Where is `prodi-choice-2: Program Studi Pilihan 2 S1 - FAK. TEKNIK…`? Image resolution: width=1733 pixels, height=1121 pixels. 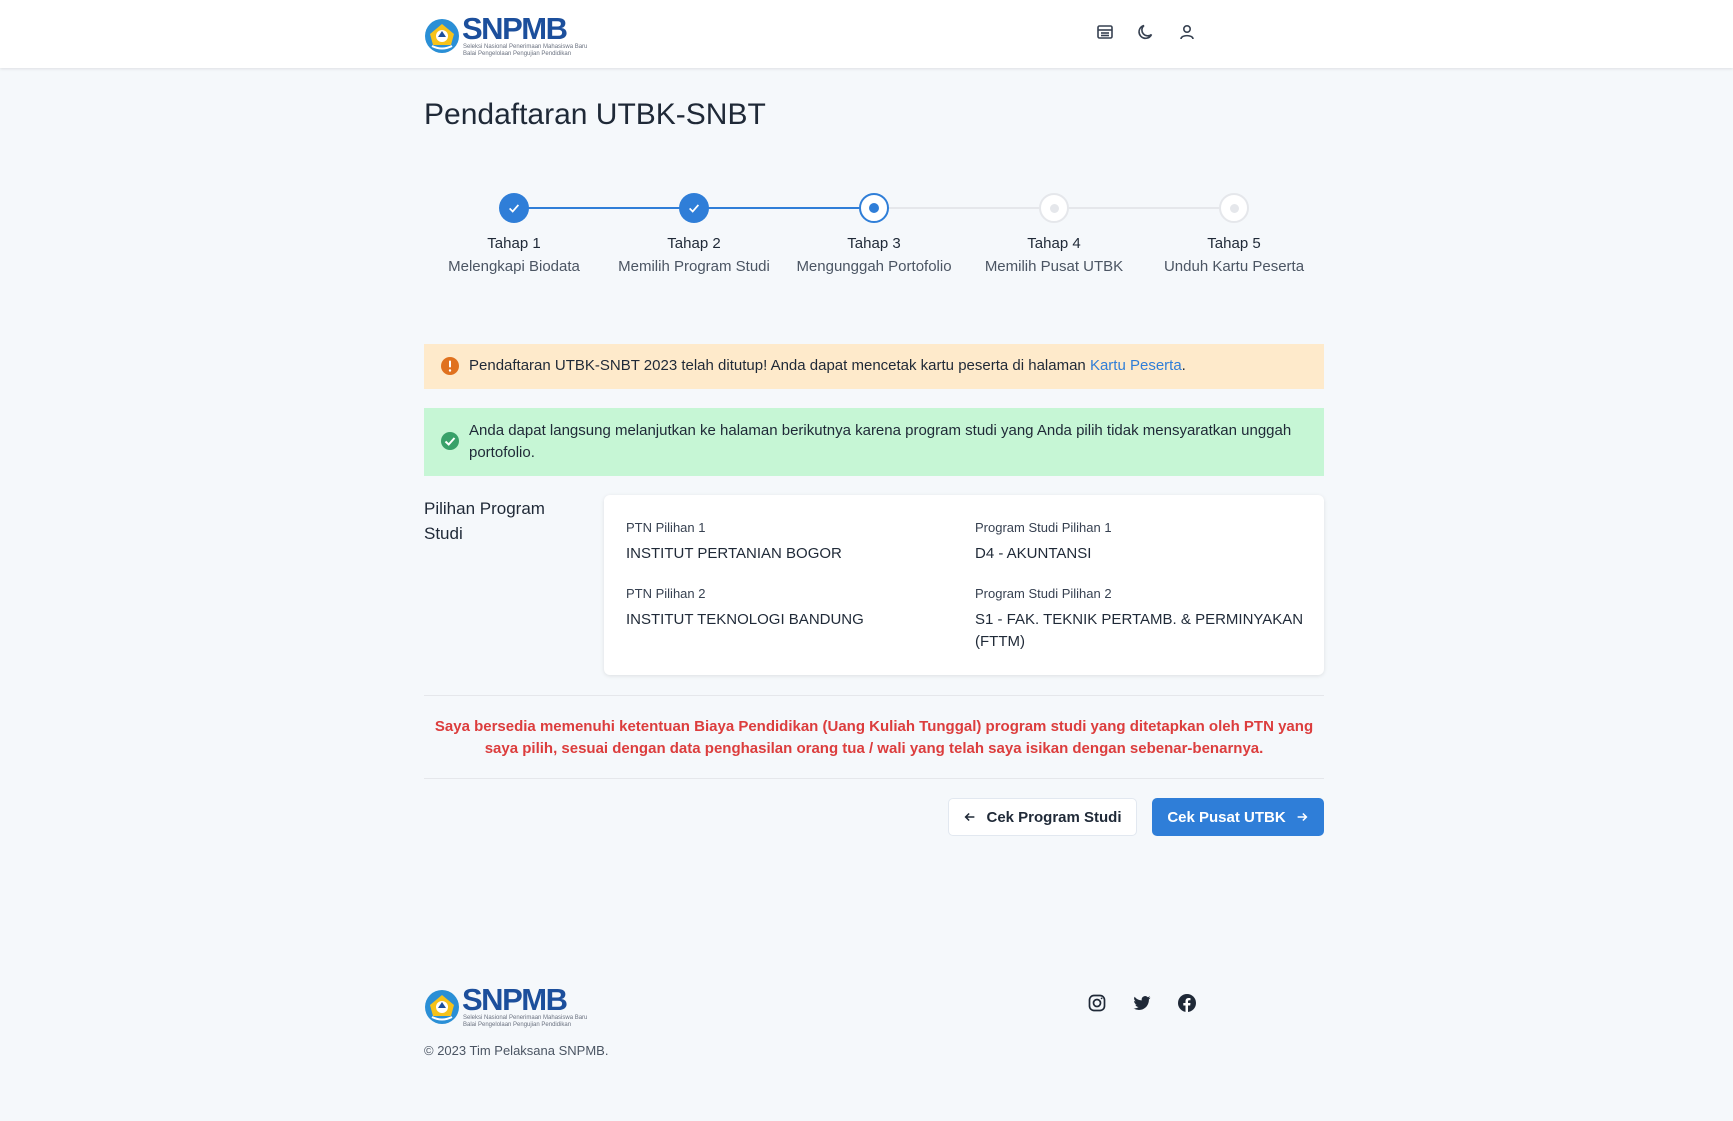
prodi-choice-2: Program Studi Pilihan 2 S1 - FAK. TEKNIK… is located at coordinates (1140, 619).